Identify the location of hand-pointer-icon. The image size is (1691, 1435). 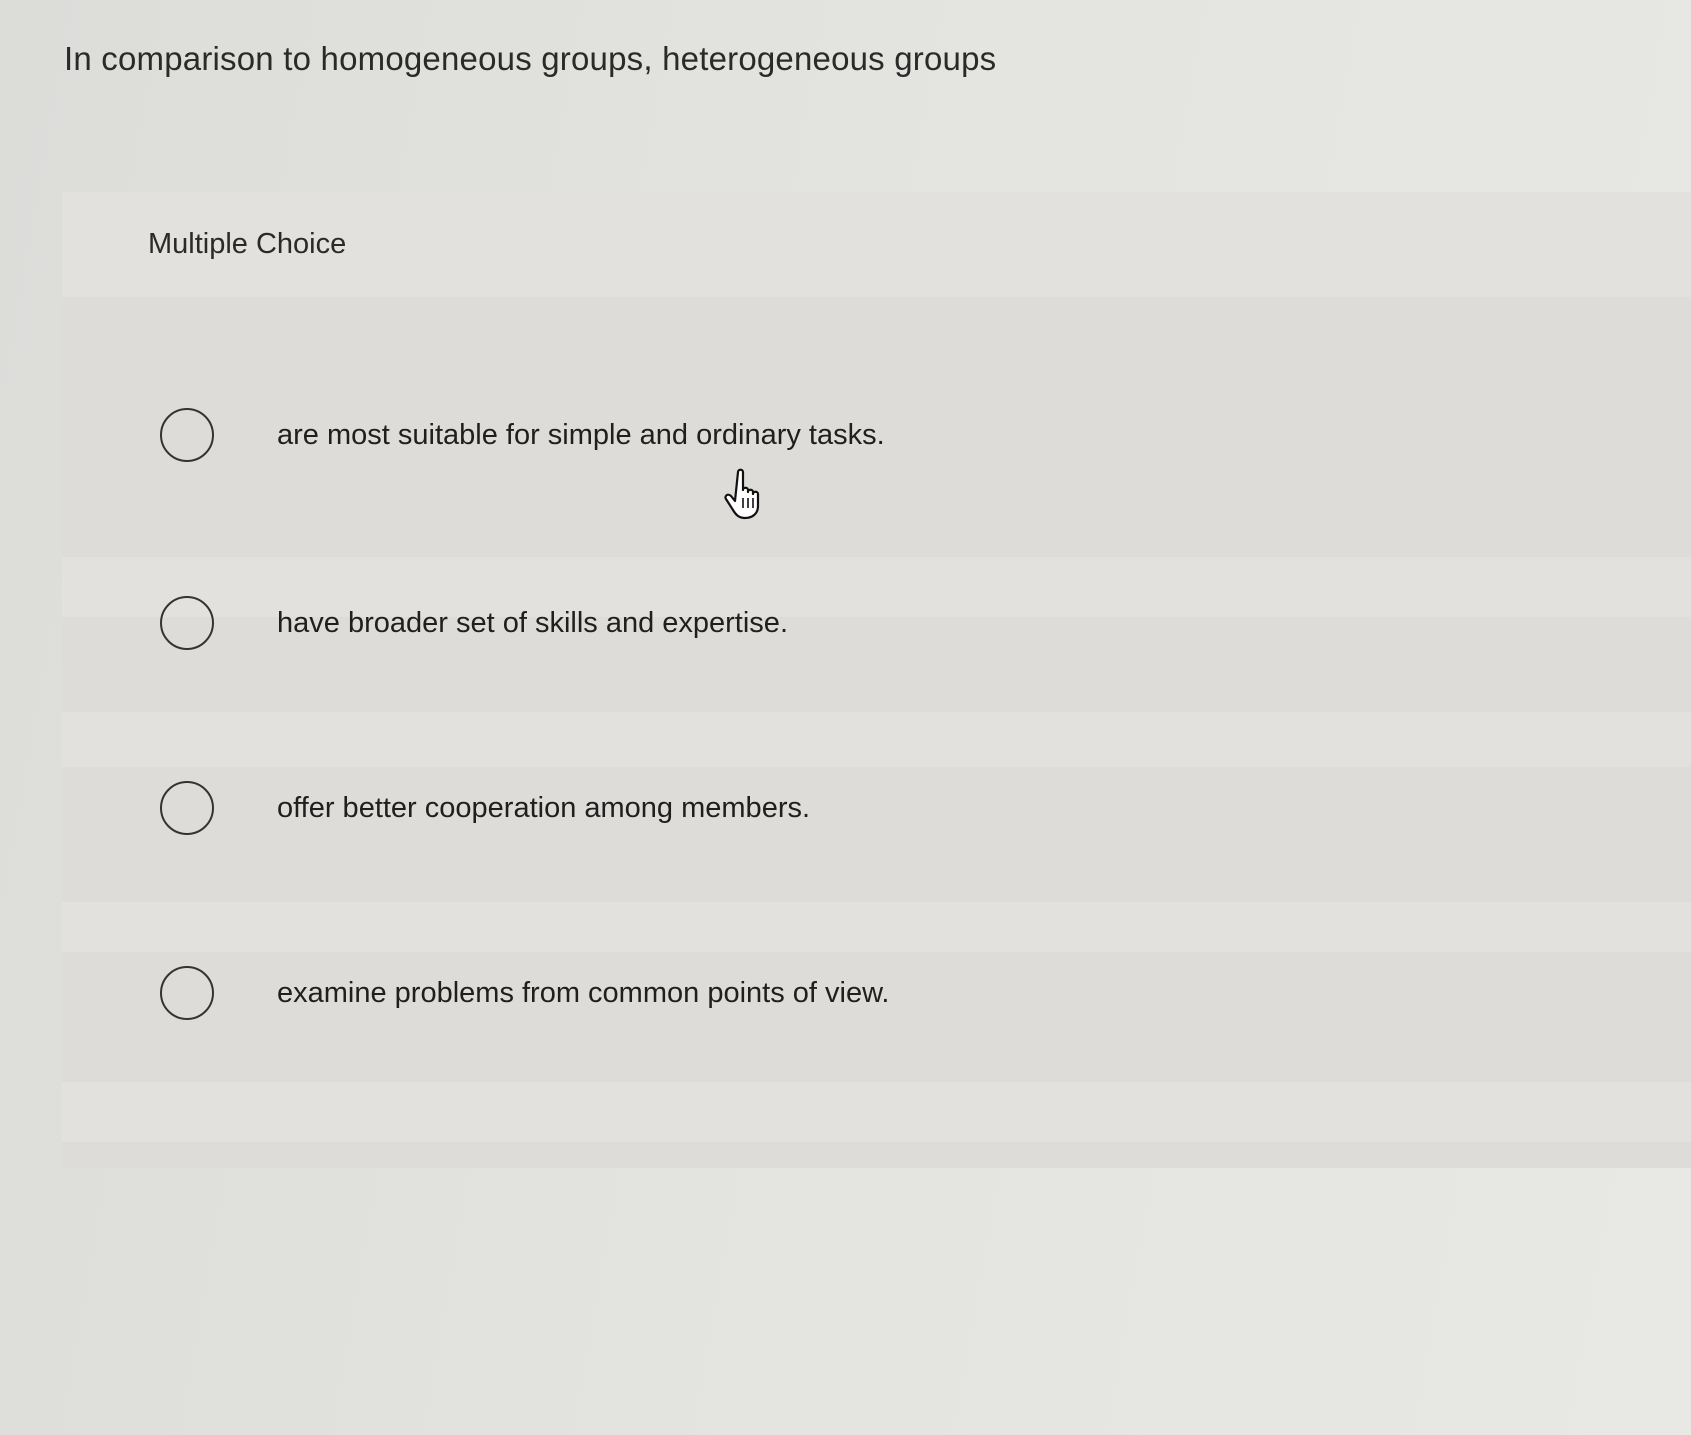
(742, 494).